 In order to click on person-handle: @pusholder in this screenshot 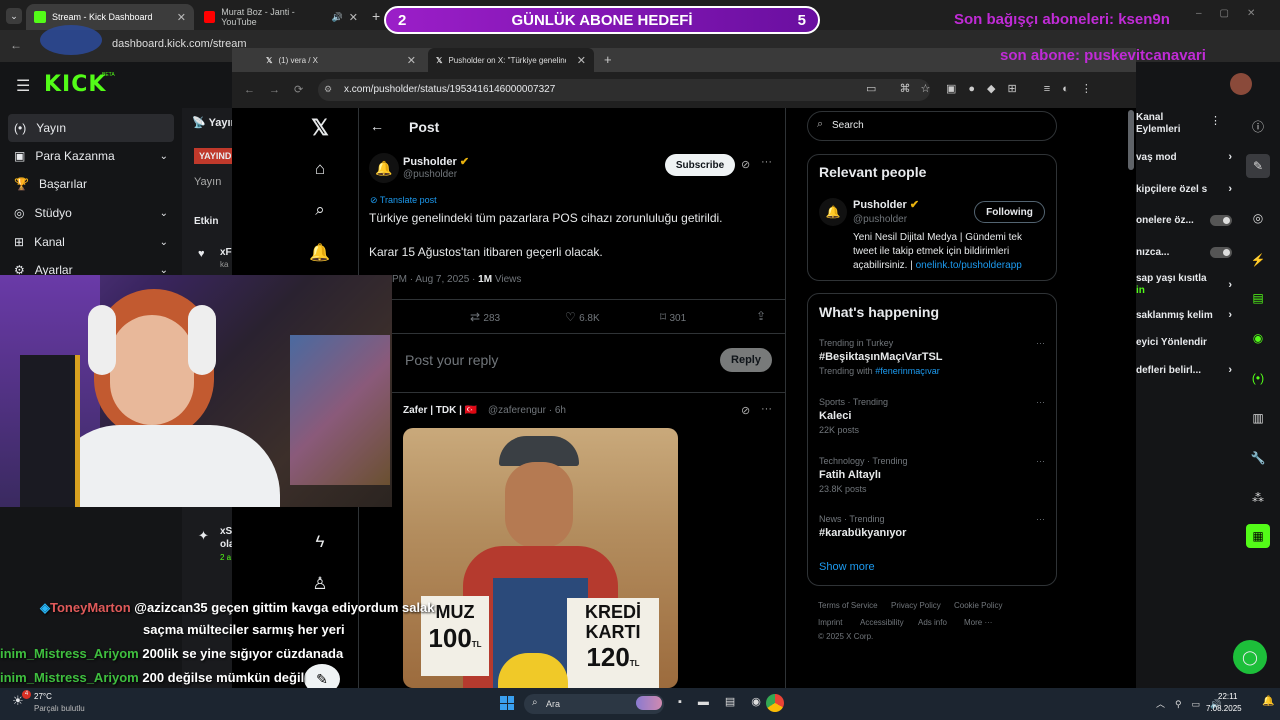, I will do `click(880, 219)`.